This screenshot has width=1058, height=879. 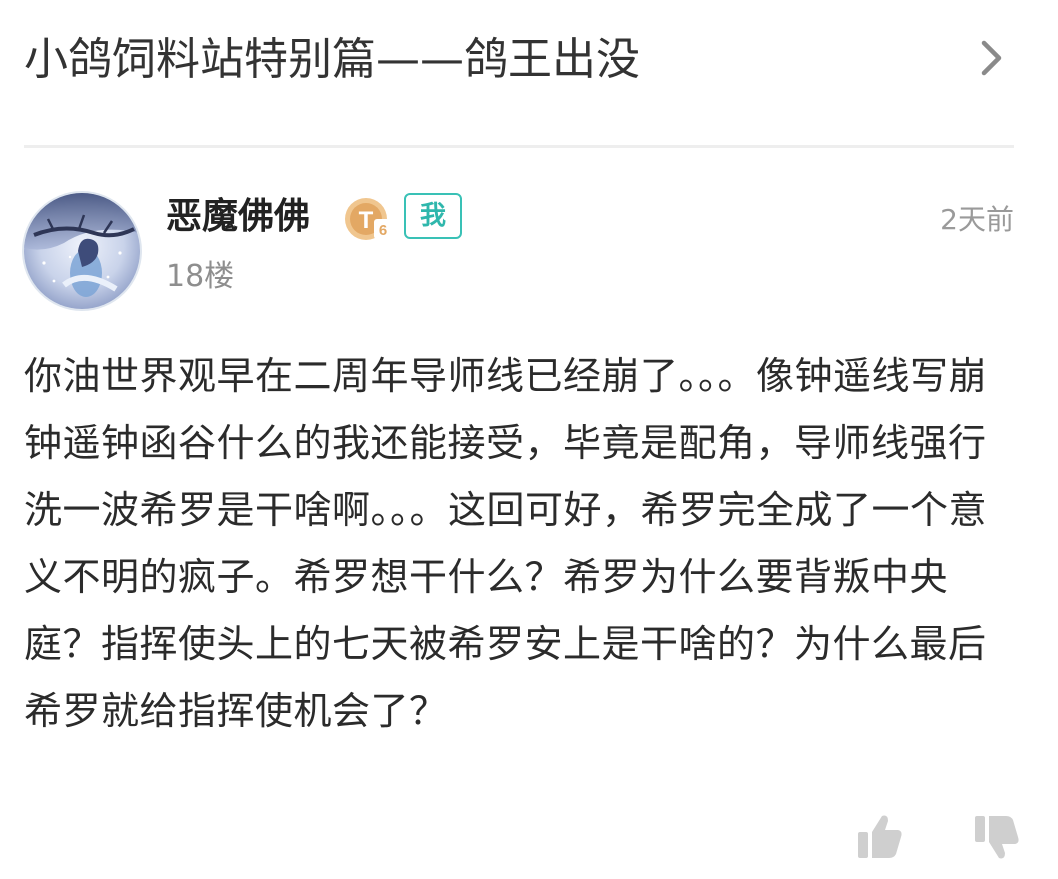 I want to click on divider, so click(x=519, y=146).